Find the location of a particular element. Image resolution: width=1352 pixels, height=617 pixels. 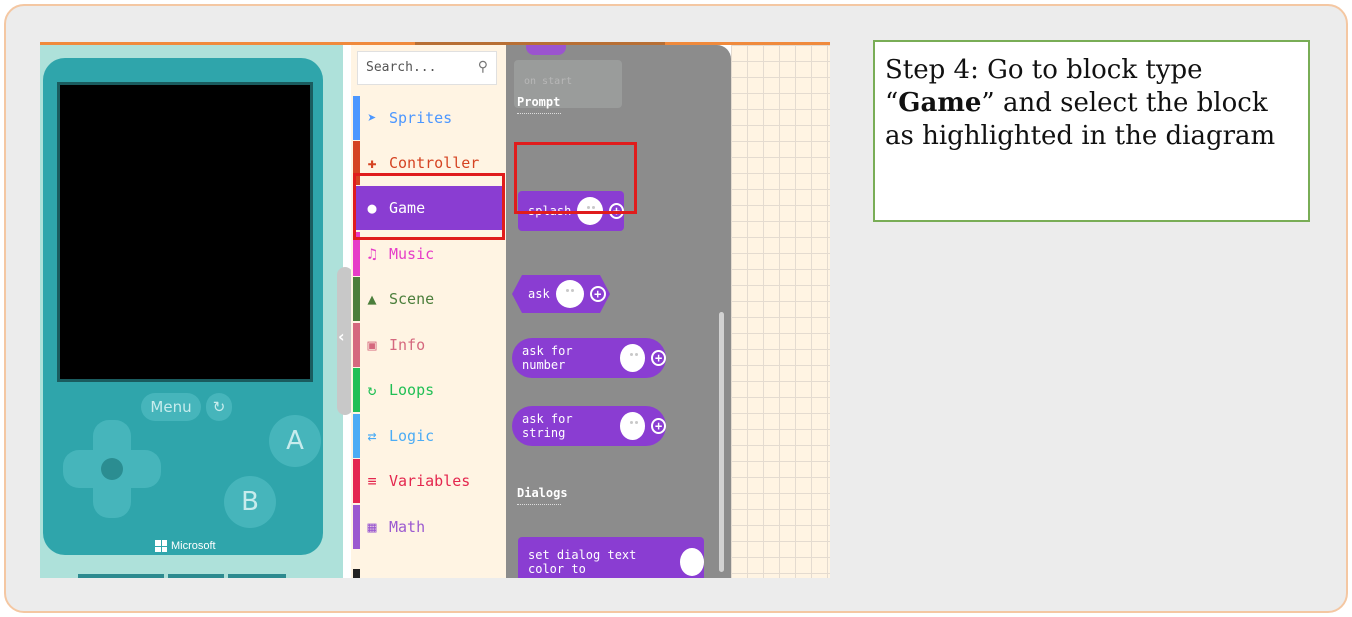

set-dialog-text-color-block: set dialog text color to is located at coordinates (611, 557).